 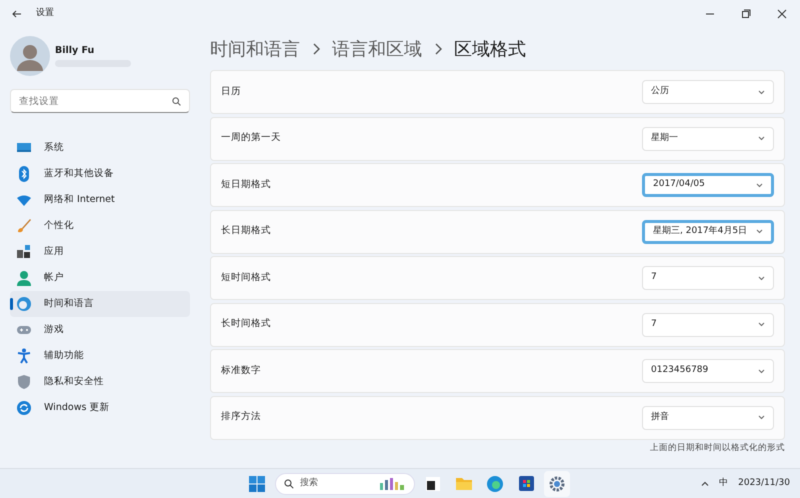 I want to click on date-text: 2023/11/30, so click(x=764, y=483).